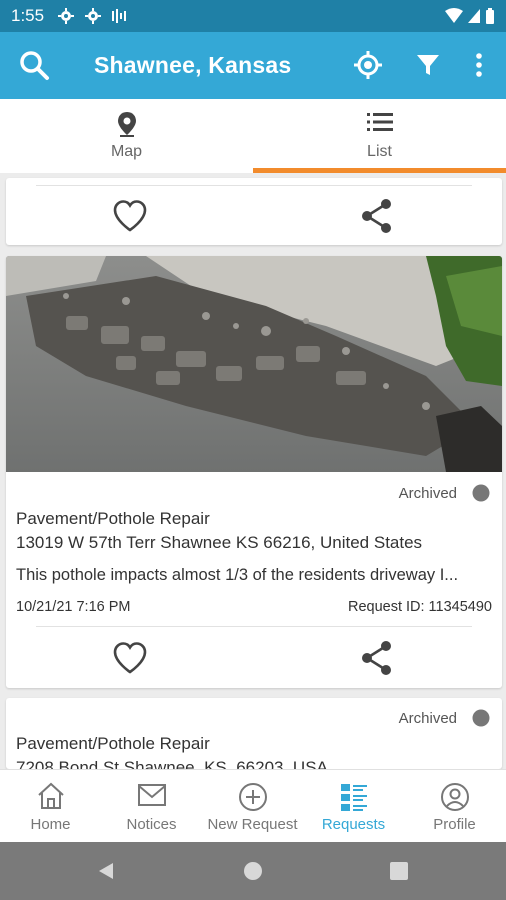 The image size is (506, 900). What do you see at coordinates (106, 873) in the screenshot?
I see `back-icon` at bounding box center [106, 873].